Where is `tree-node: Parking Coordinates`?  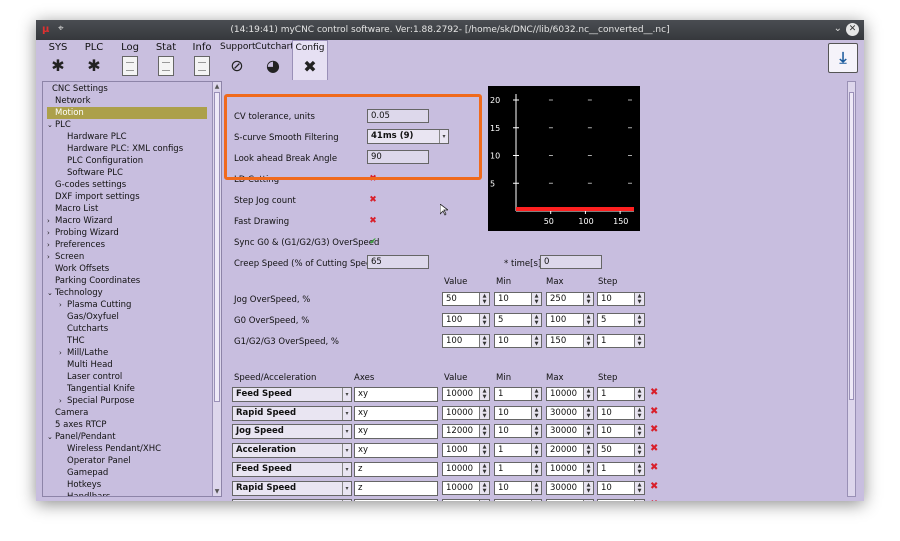 tree-node: Parking Coordinates is located at coordinates (93, 281).